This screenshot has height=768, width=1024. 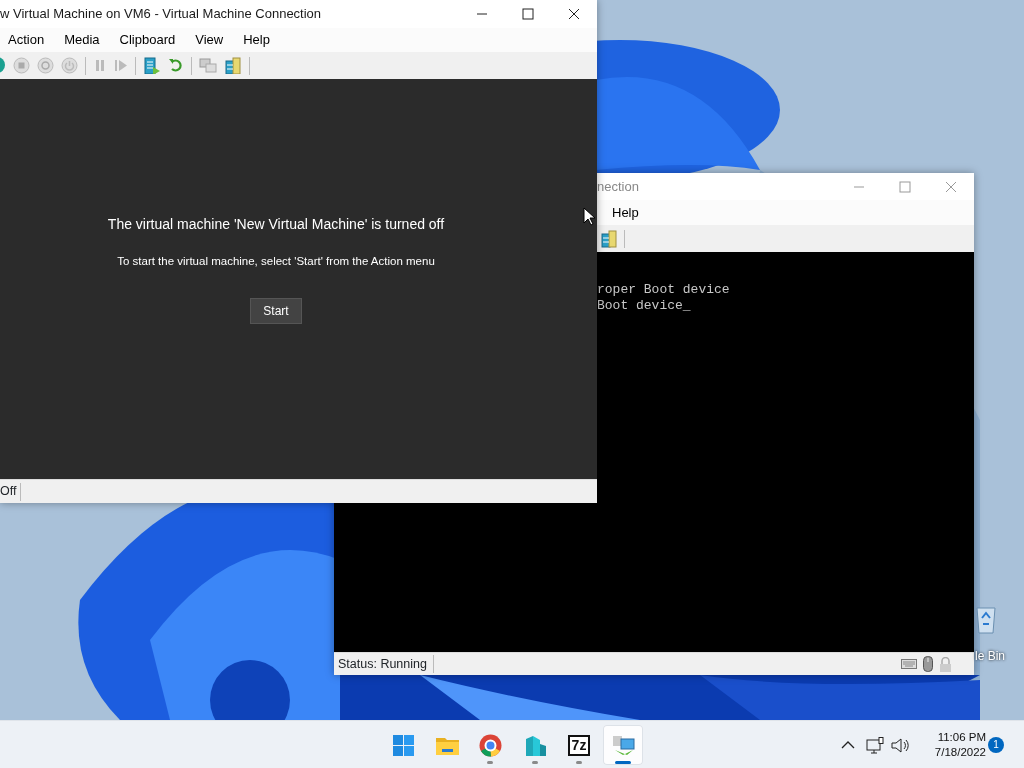 I want to click on menu-item: Clipboard, so click(x=147, y=40).